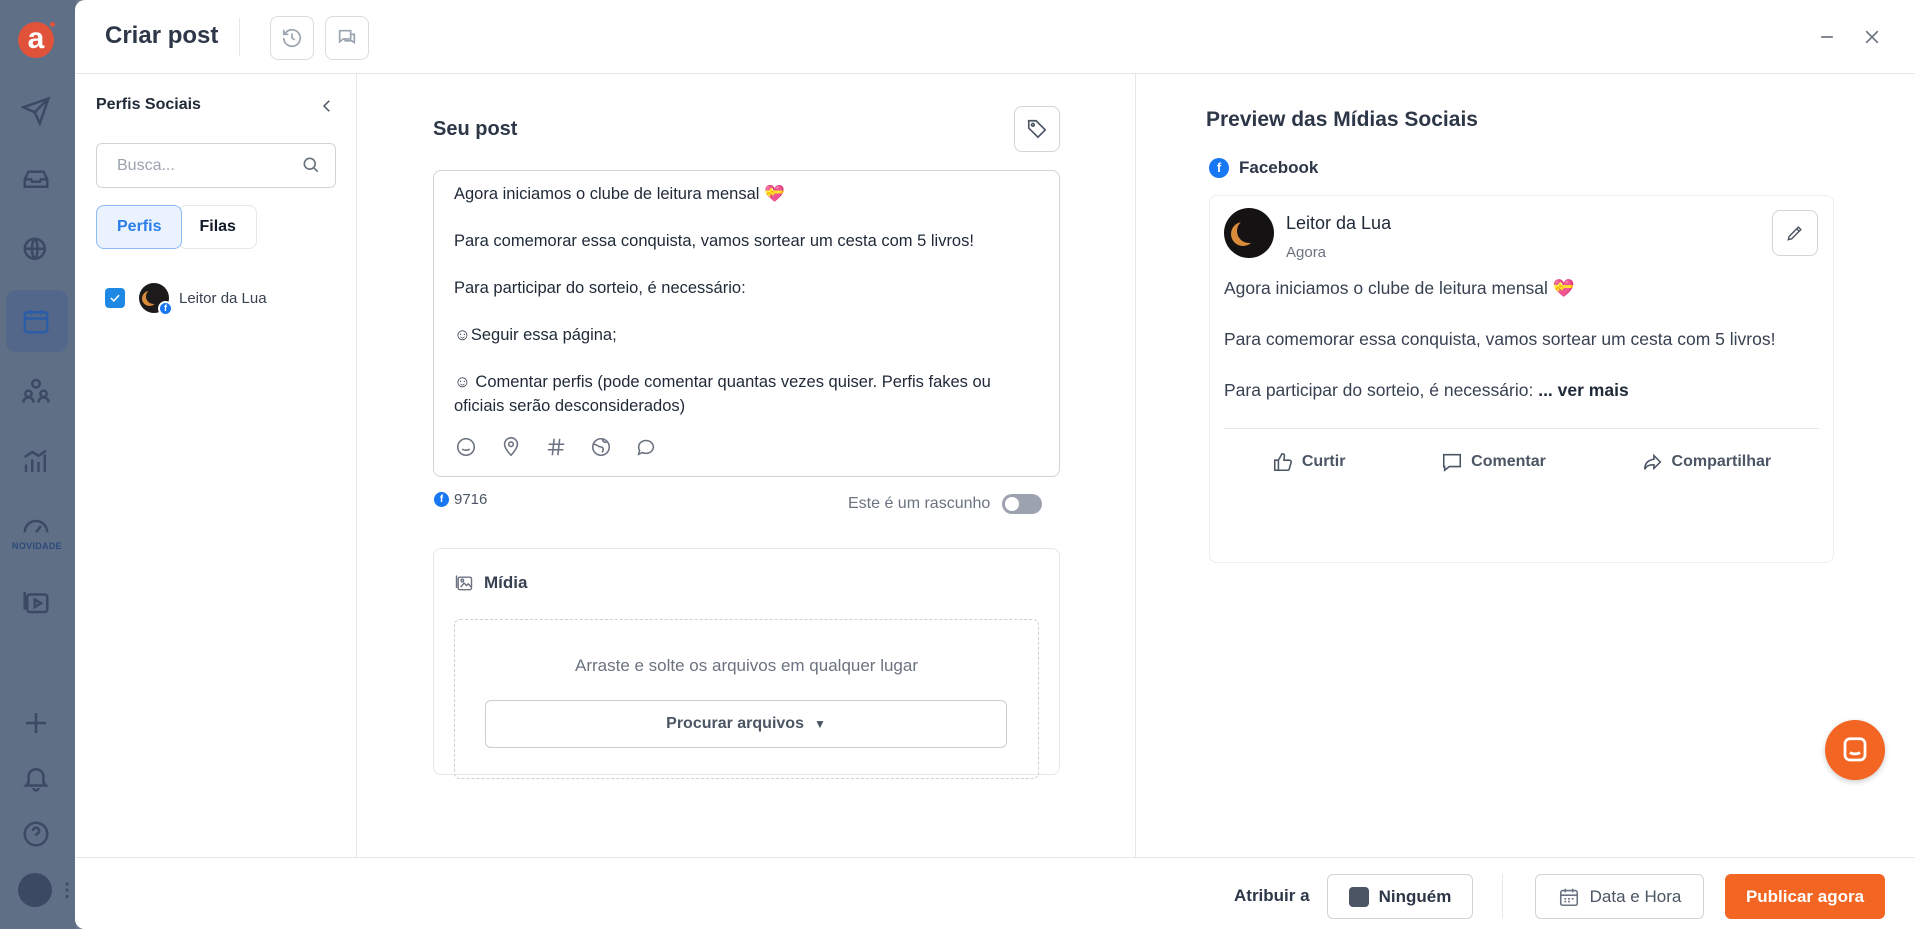 Image resolution: width=1915 pixels, height=929 pixels. I want to click on see-more-link: ... ver mais, so click(1583, 390).